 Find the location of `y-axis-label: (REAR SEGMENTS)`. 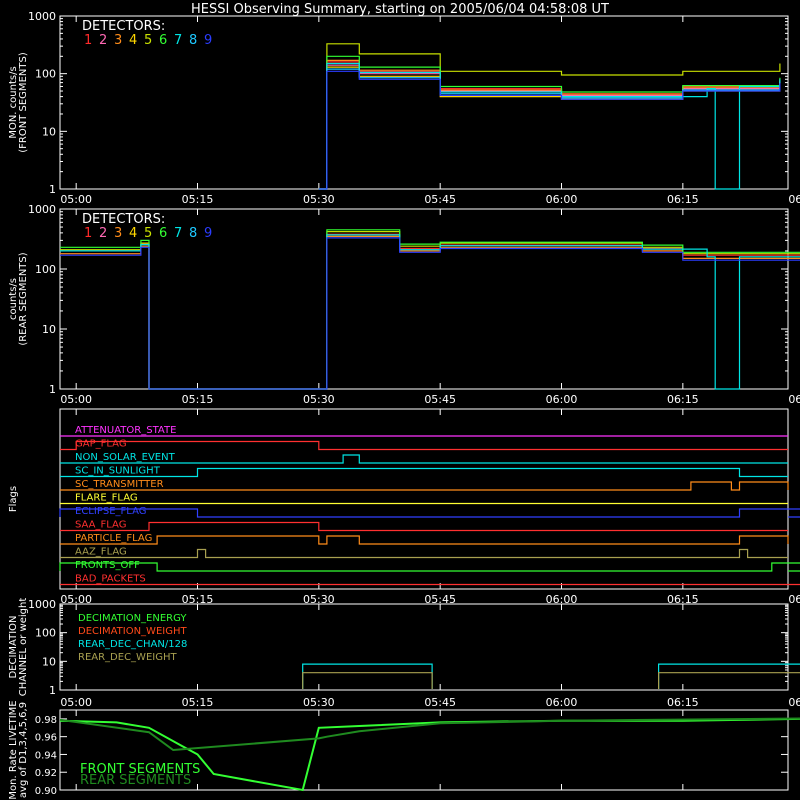

y-axis-label: (REAR SEGMENTS) is located at coordinates (23, 298).